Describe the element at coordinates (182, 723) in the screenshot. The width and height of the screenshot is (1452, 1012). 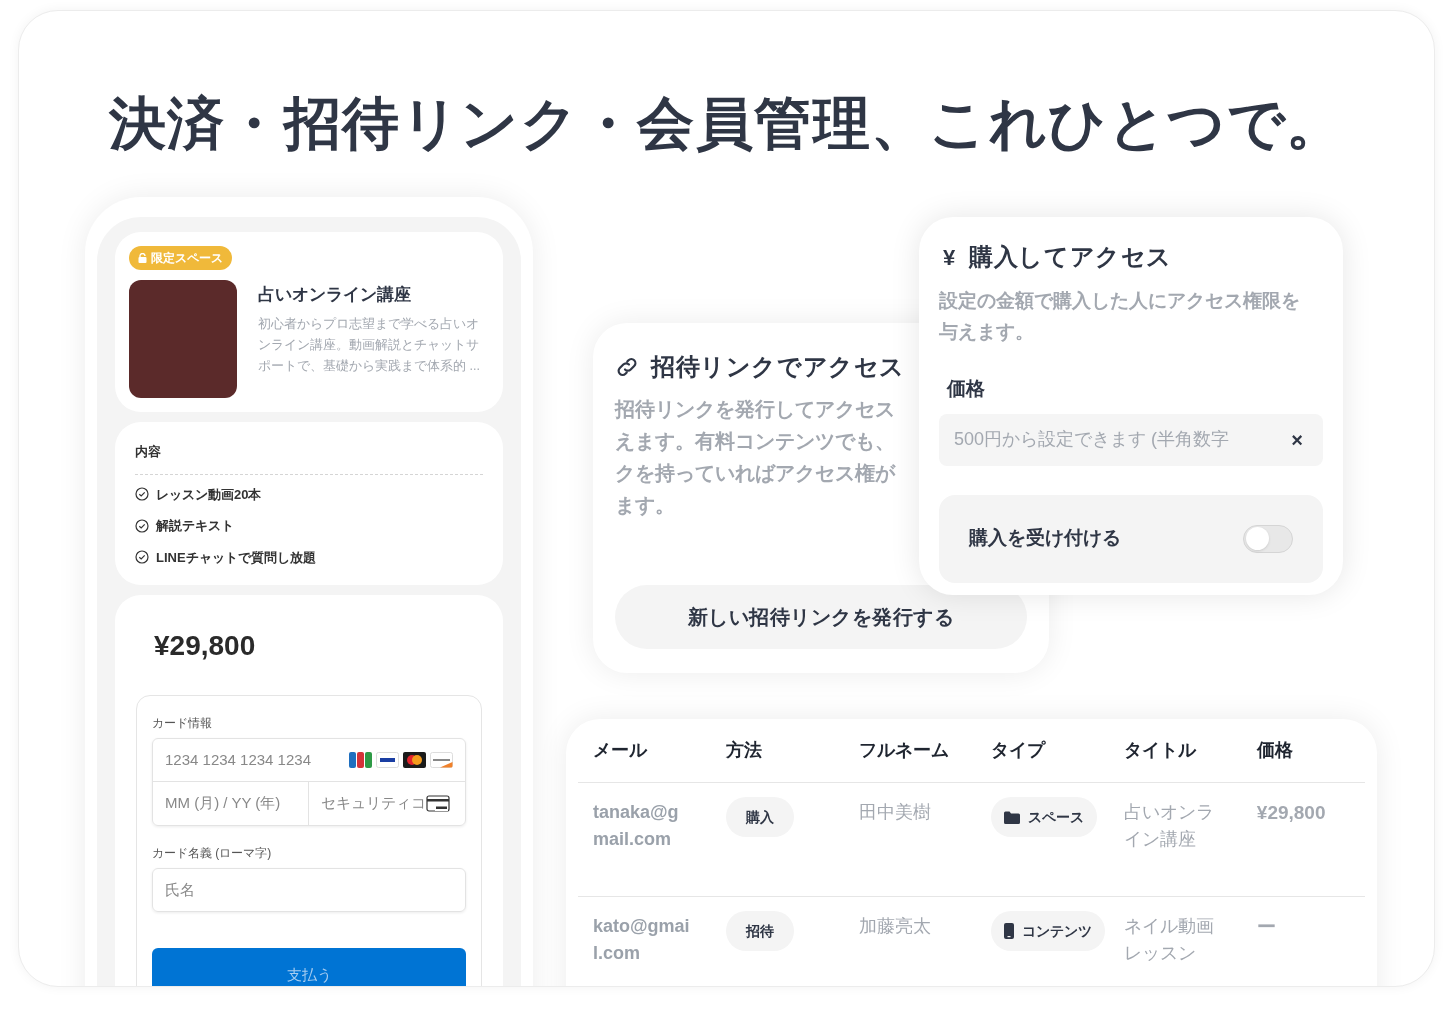
I see `field-label: カード情報` at that location.